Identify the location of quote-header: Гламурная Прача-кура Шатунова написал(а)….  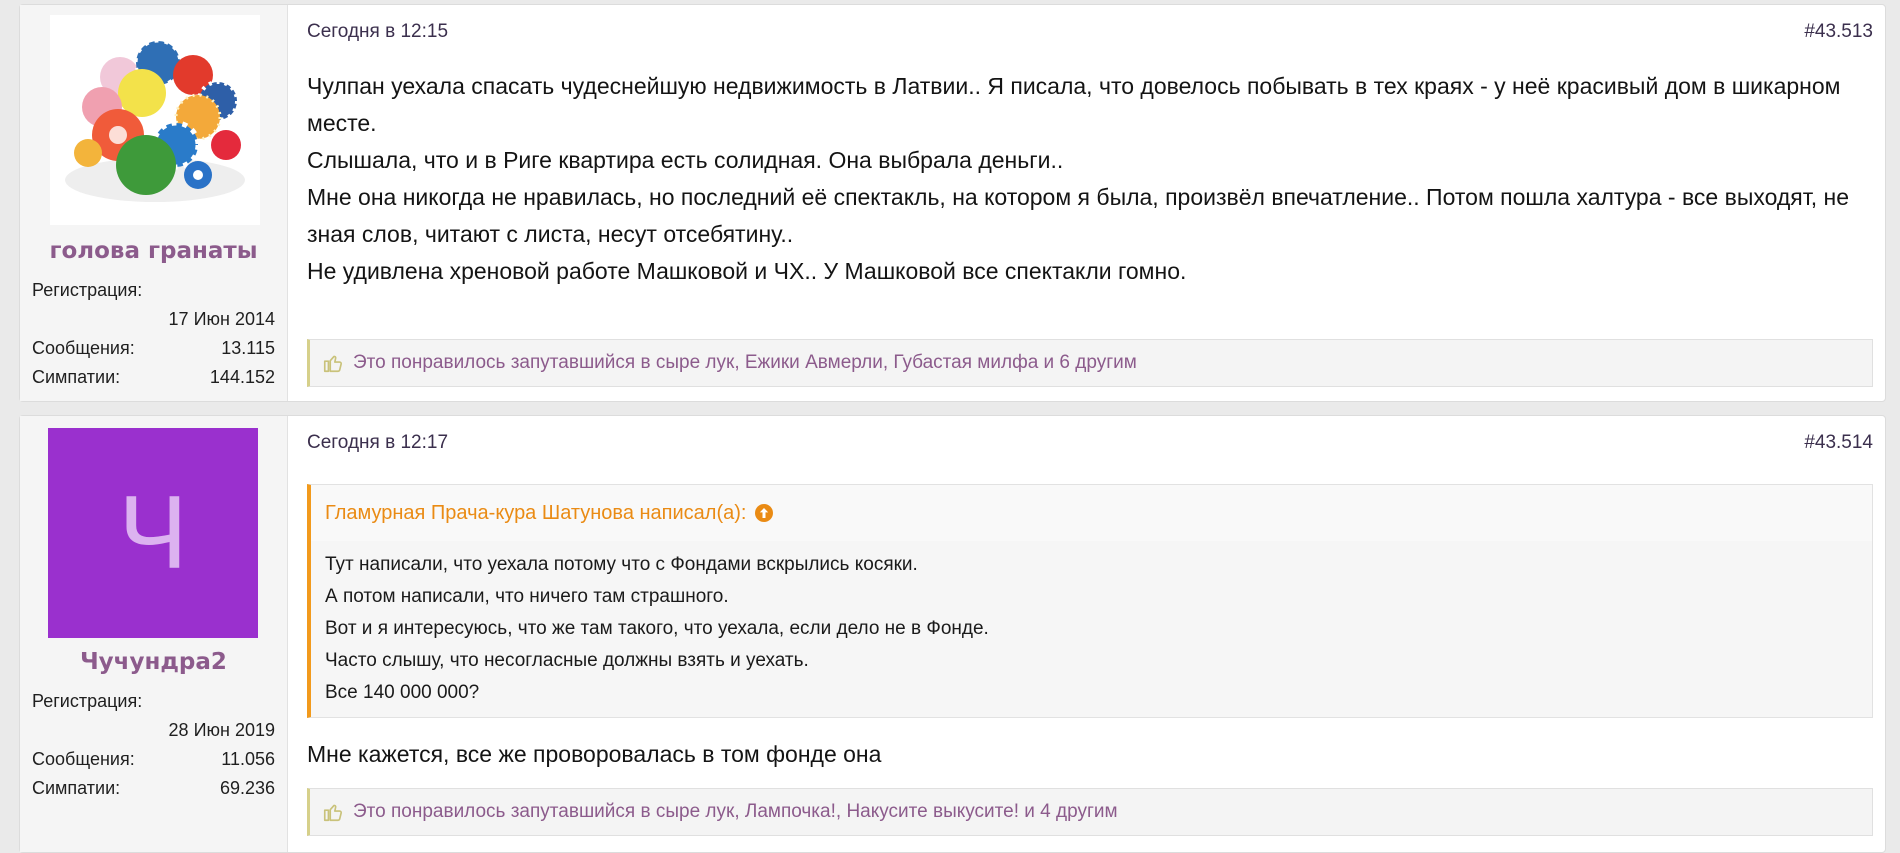
(1091, 513).